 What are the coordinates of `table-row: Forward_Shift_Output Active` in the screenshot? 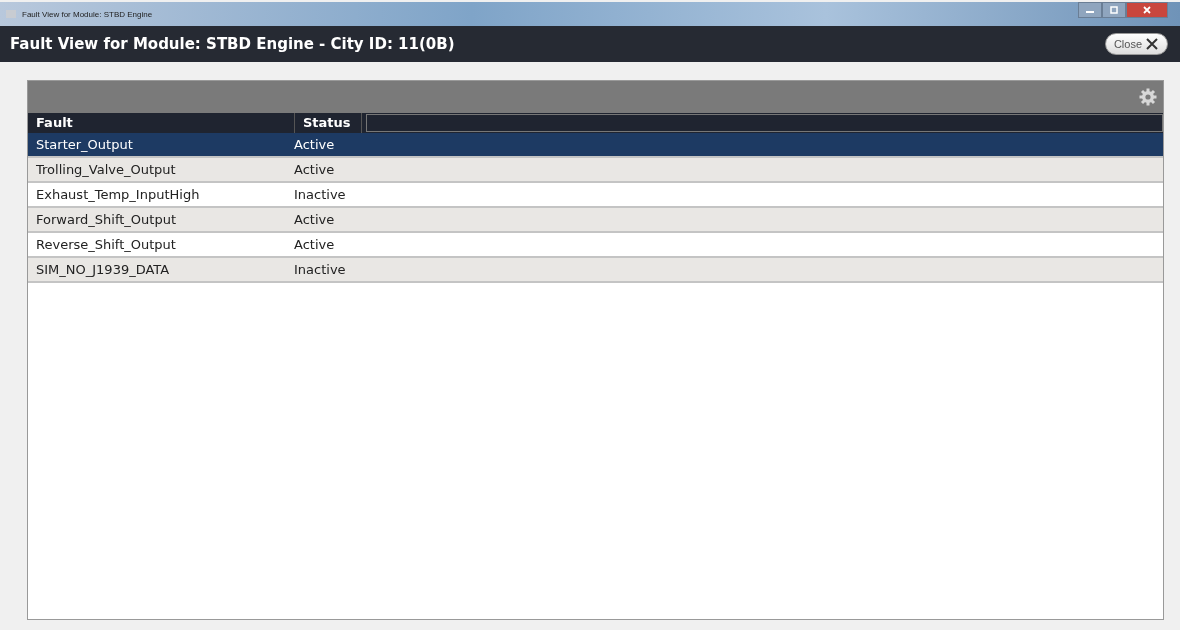 It's located at (595, 220).